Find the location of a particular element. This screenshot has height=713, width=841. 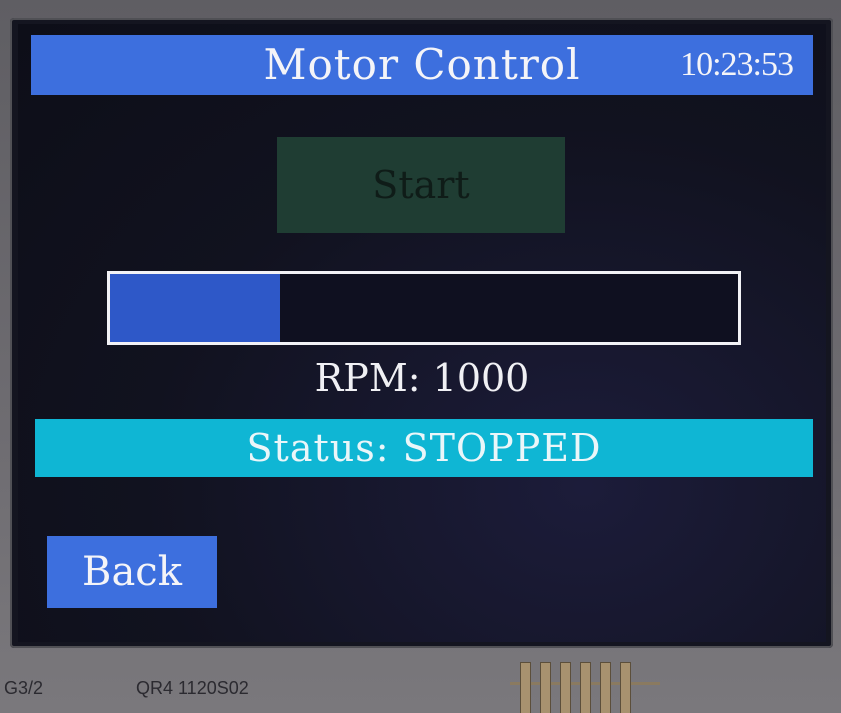

rpm-readout: RPM: 1000 is located at coordinates (422, 378).